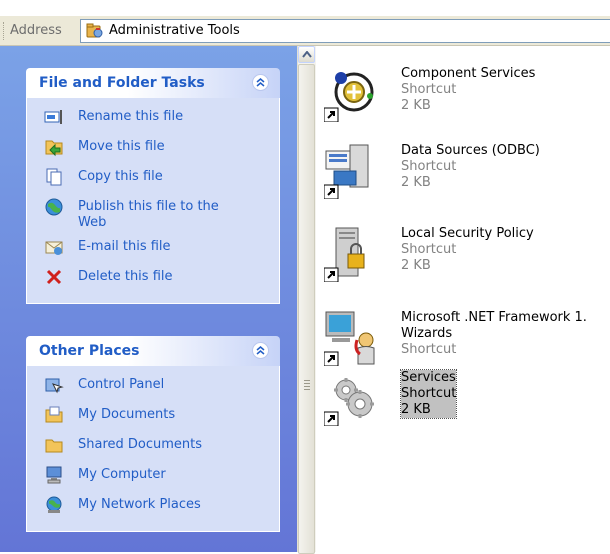 The width and height of the screenshot is (610, 554). I want to click on task-label: Rename this file, so click(131, 116).